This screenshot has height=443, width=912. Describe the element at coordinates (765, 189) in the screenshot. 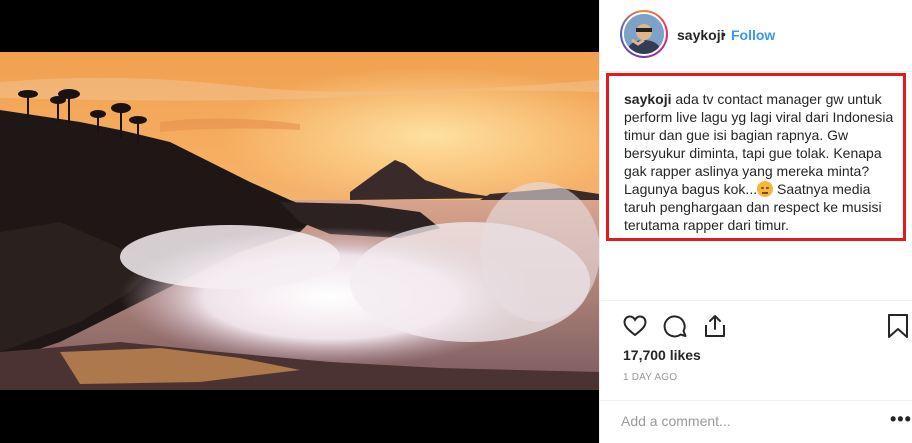

I see `pensive-face-emoji-icon` at that location.